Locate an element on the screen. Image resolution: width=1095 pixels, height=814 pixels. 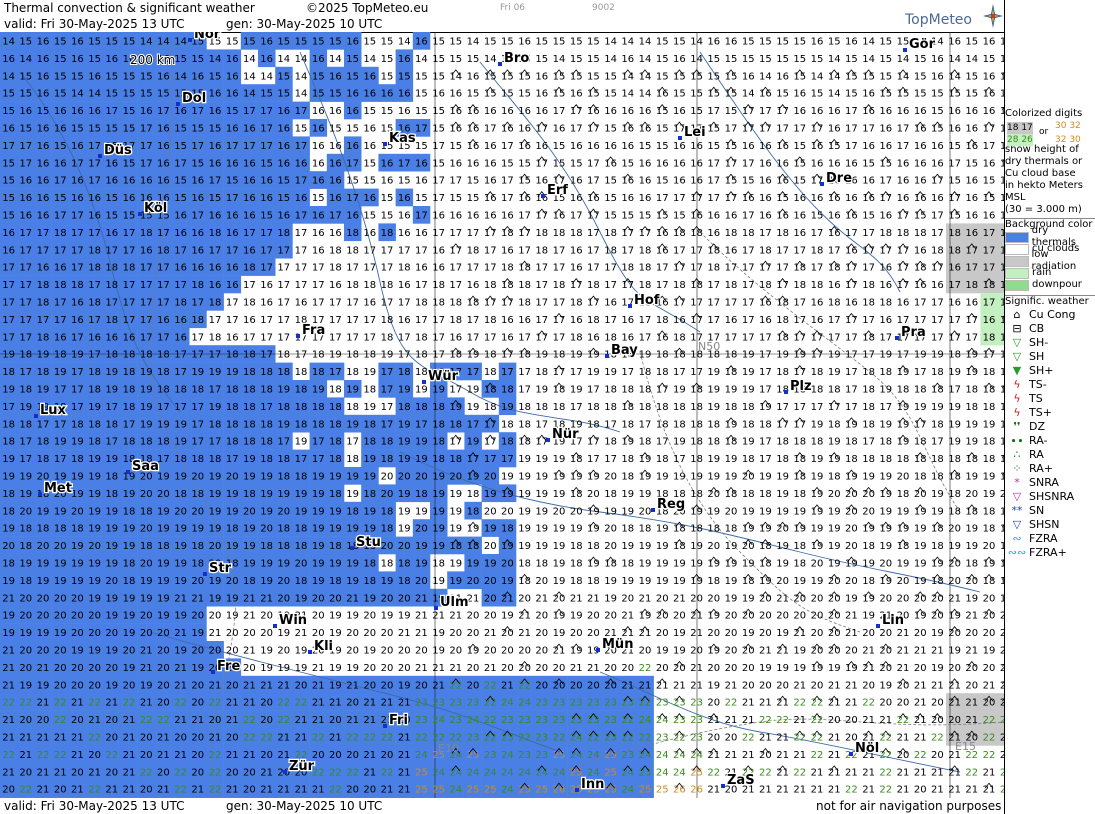
legend-swatch is located at coordinates (1017, 285).